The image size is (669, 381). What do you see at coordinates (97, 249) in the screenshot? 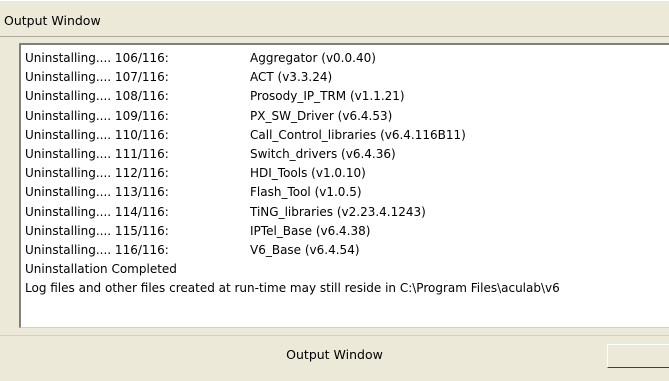
I see `log-progress: Uninstalling.... 116/116:` at bounding box center [97, 249].